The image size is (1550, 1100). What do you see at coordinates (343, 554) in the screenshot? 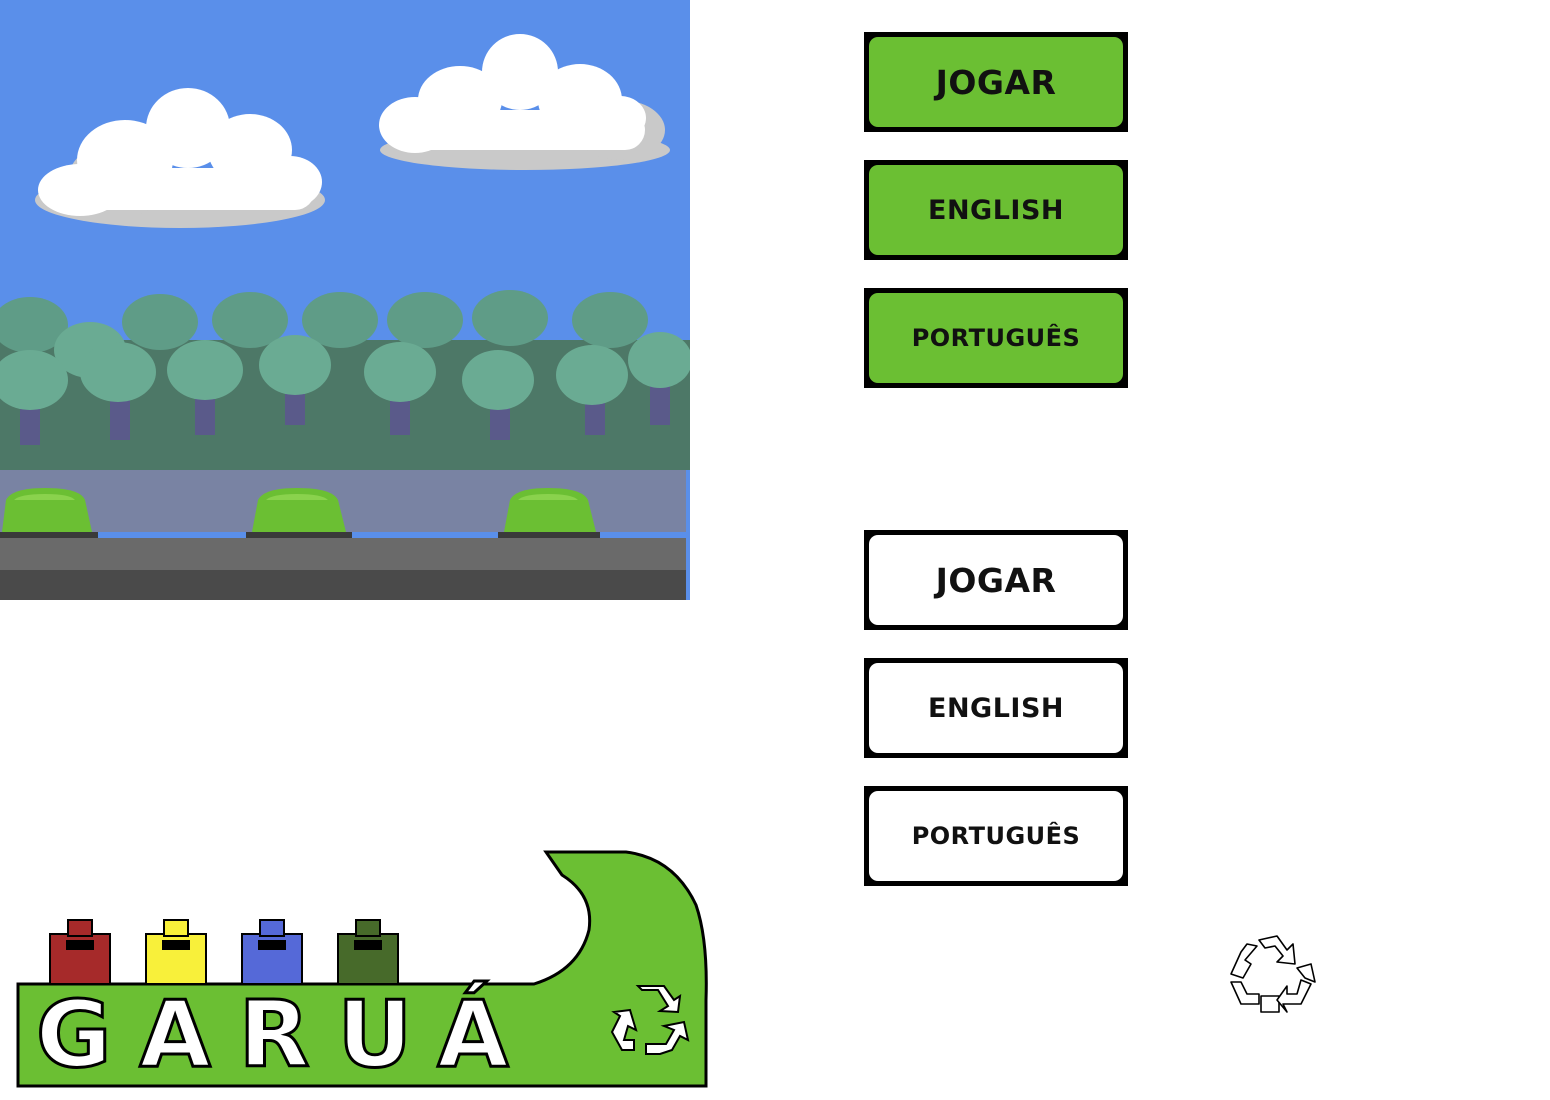
I see `curb` at bounding box center [343, 554].